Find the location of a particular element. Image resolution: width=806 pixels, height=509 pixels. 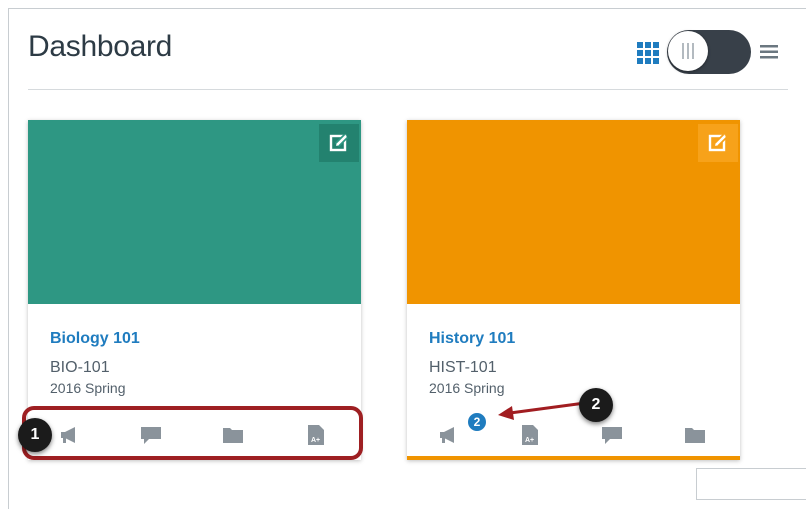

assignments-icon: A+ is located at coordinates (530, 435).